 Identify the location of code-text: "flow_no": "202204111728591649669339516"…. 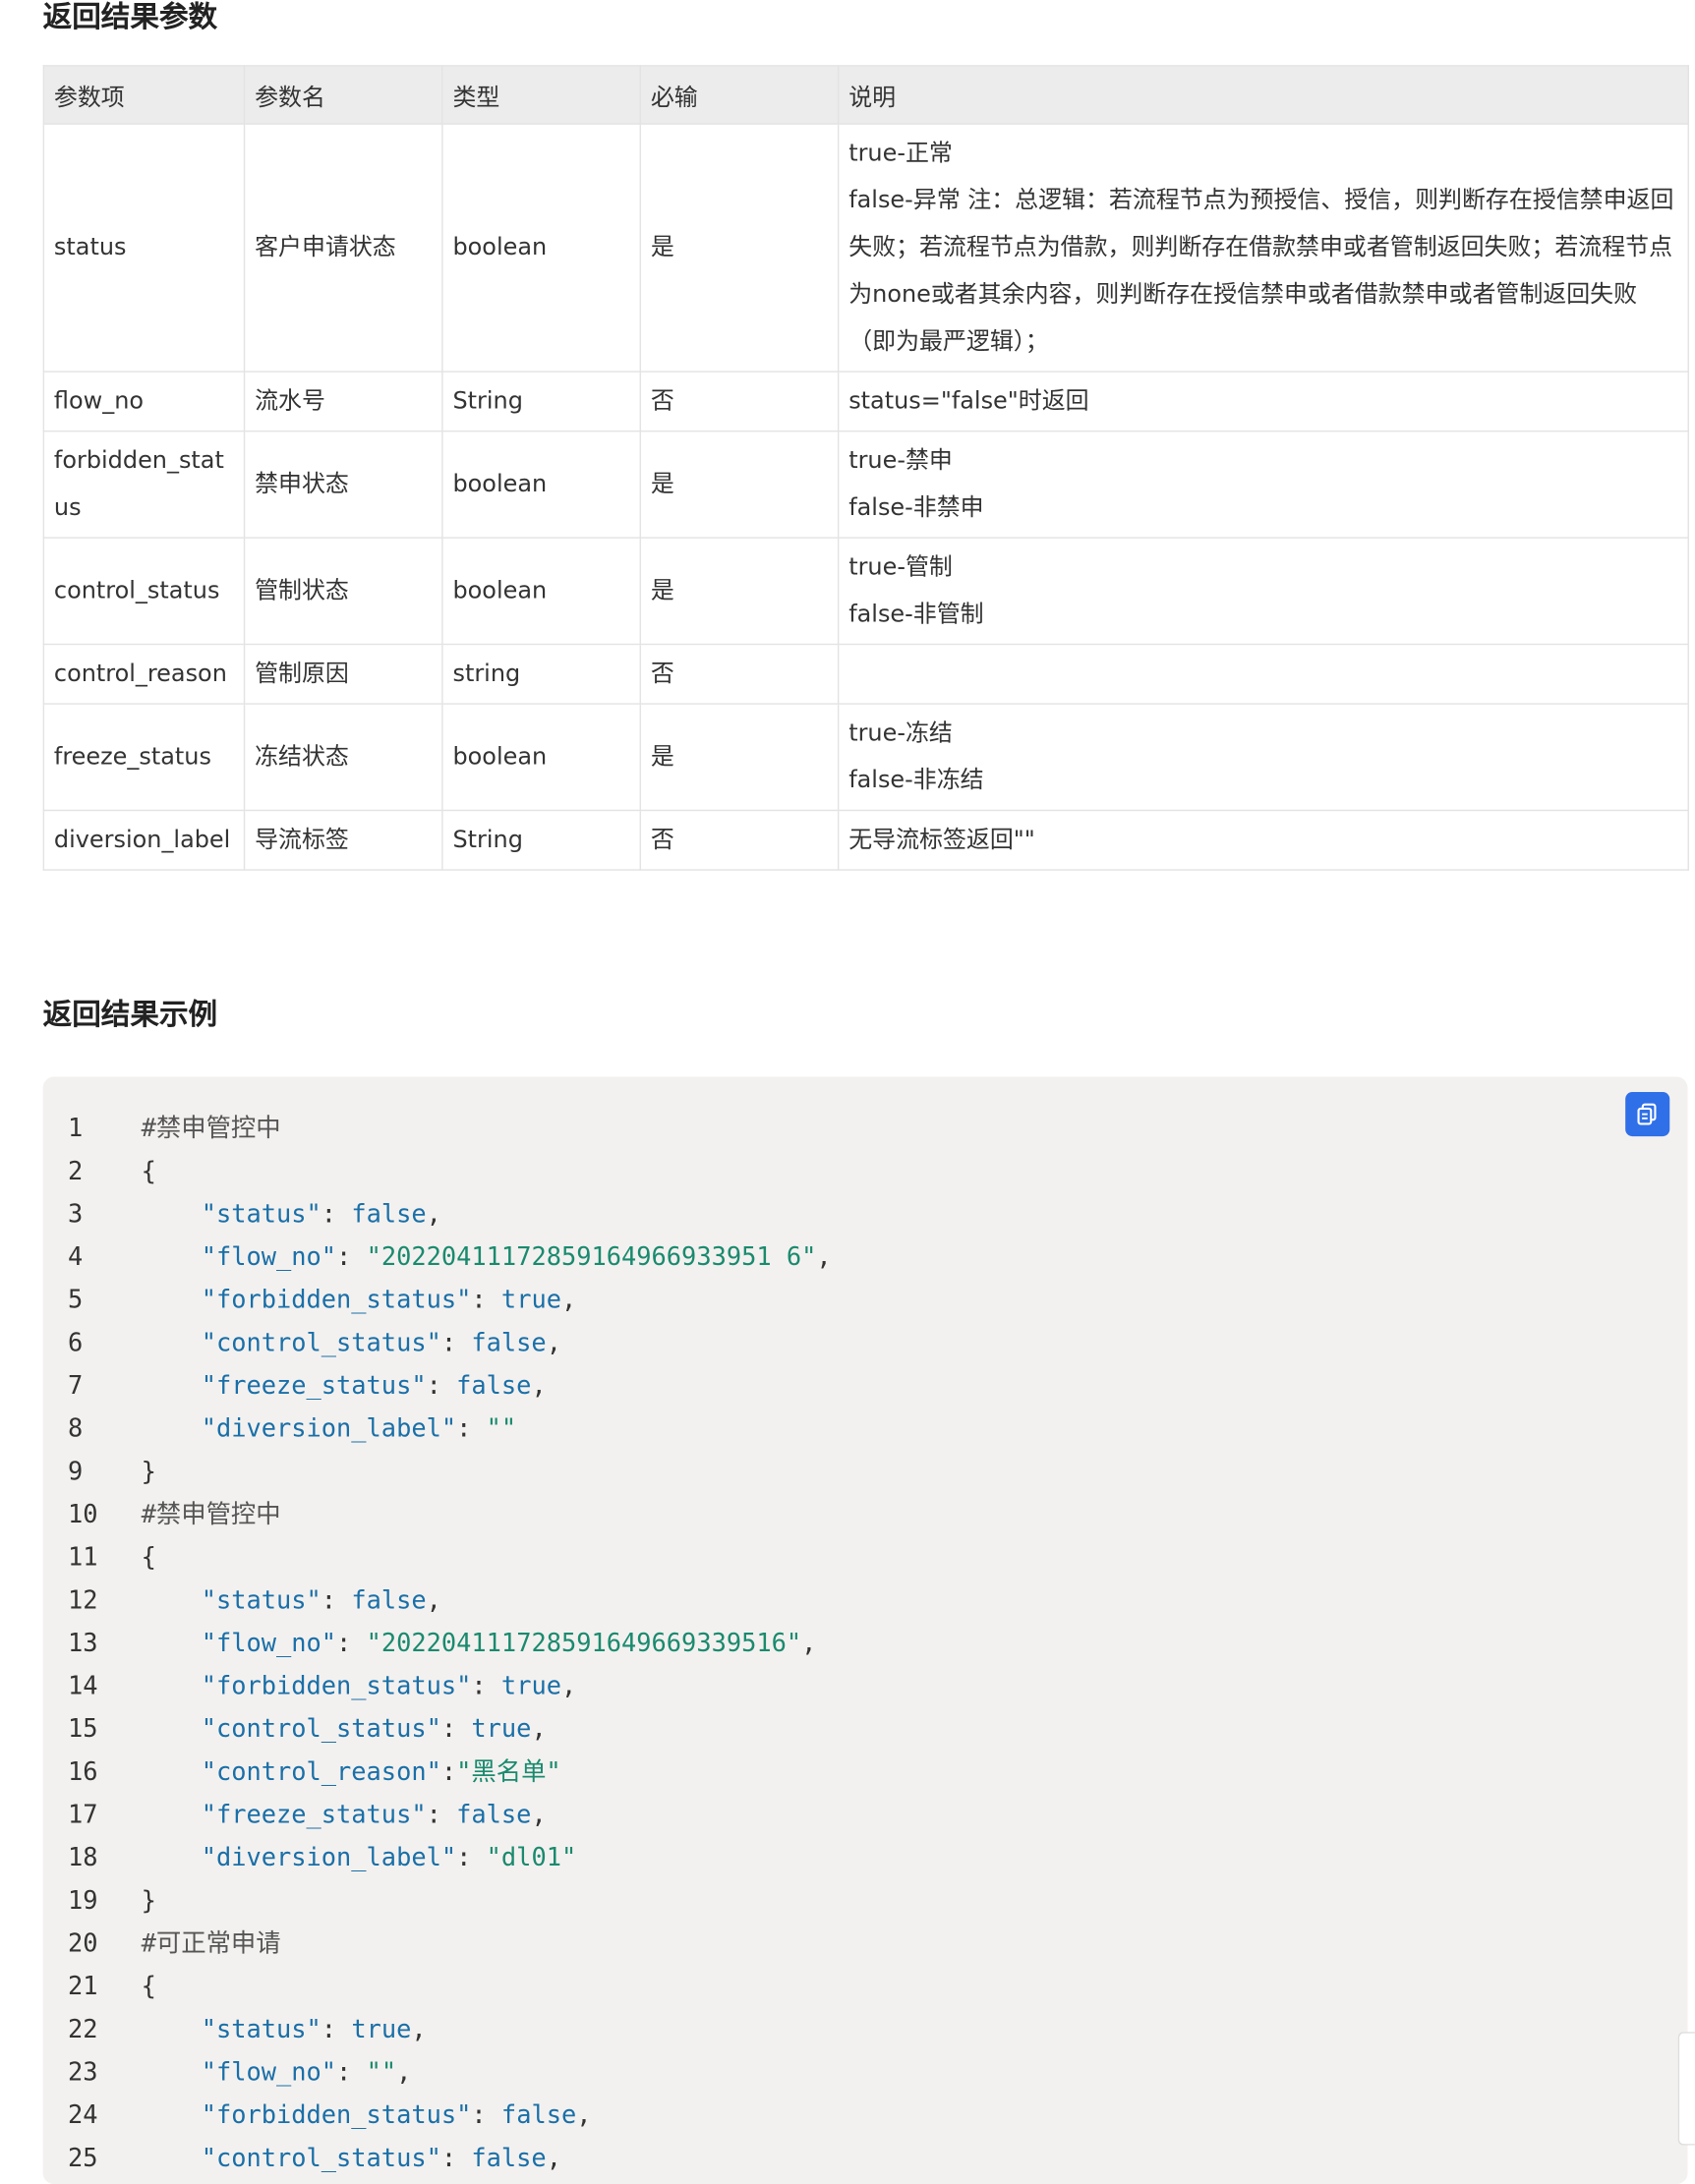
(509, 1643).